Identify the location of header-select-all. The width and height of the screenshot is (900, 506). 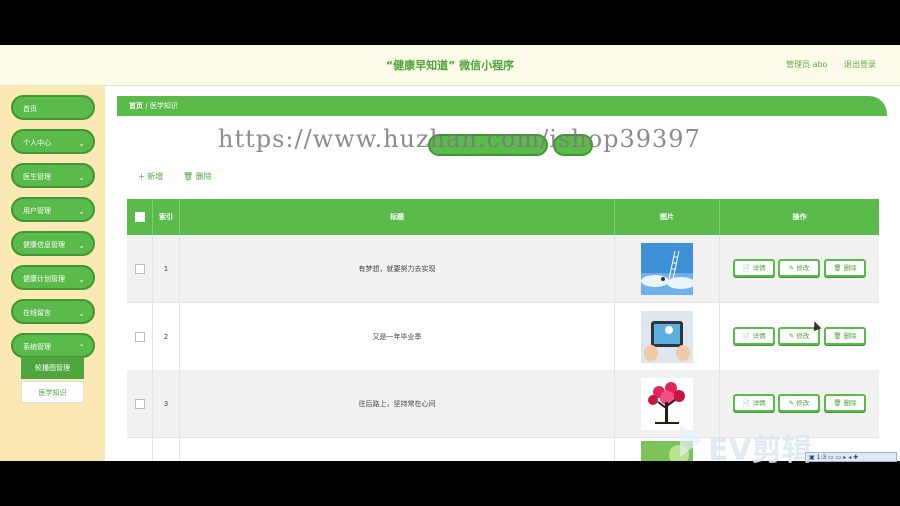
(140, 217).